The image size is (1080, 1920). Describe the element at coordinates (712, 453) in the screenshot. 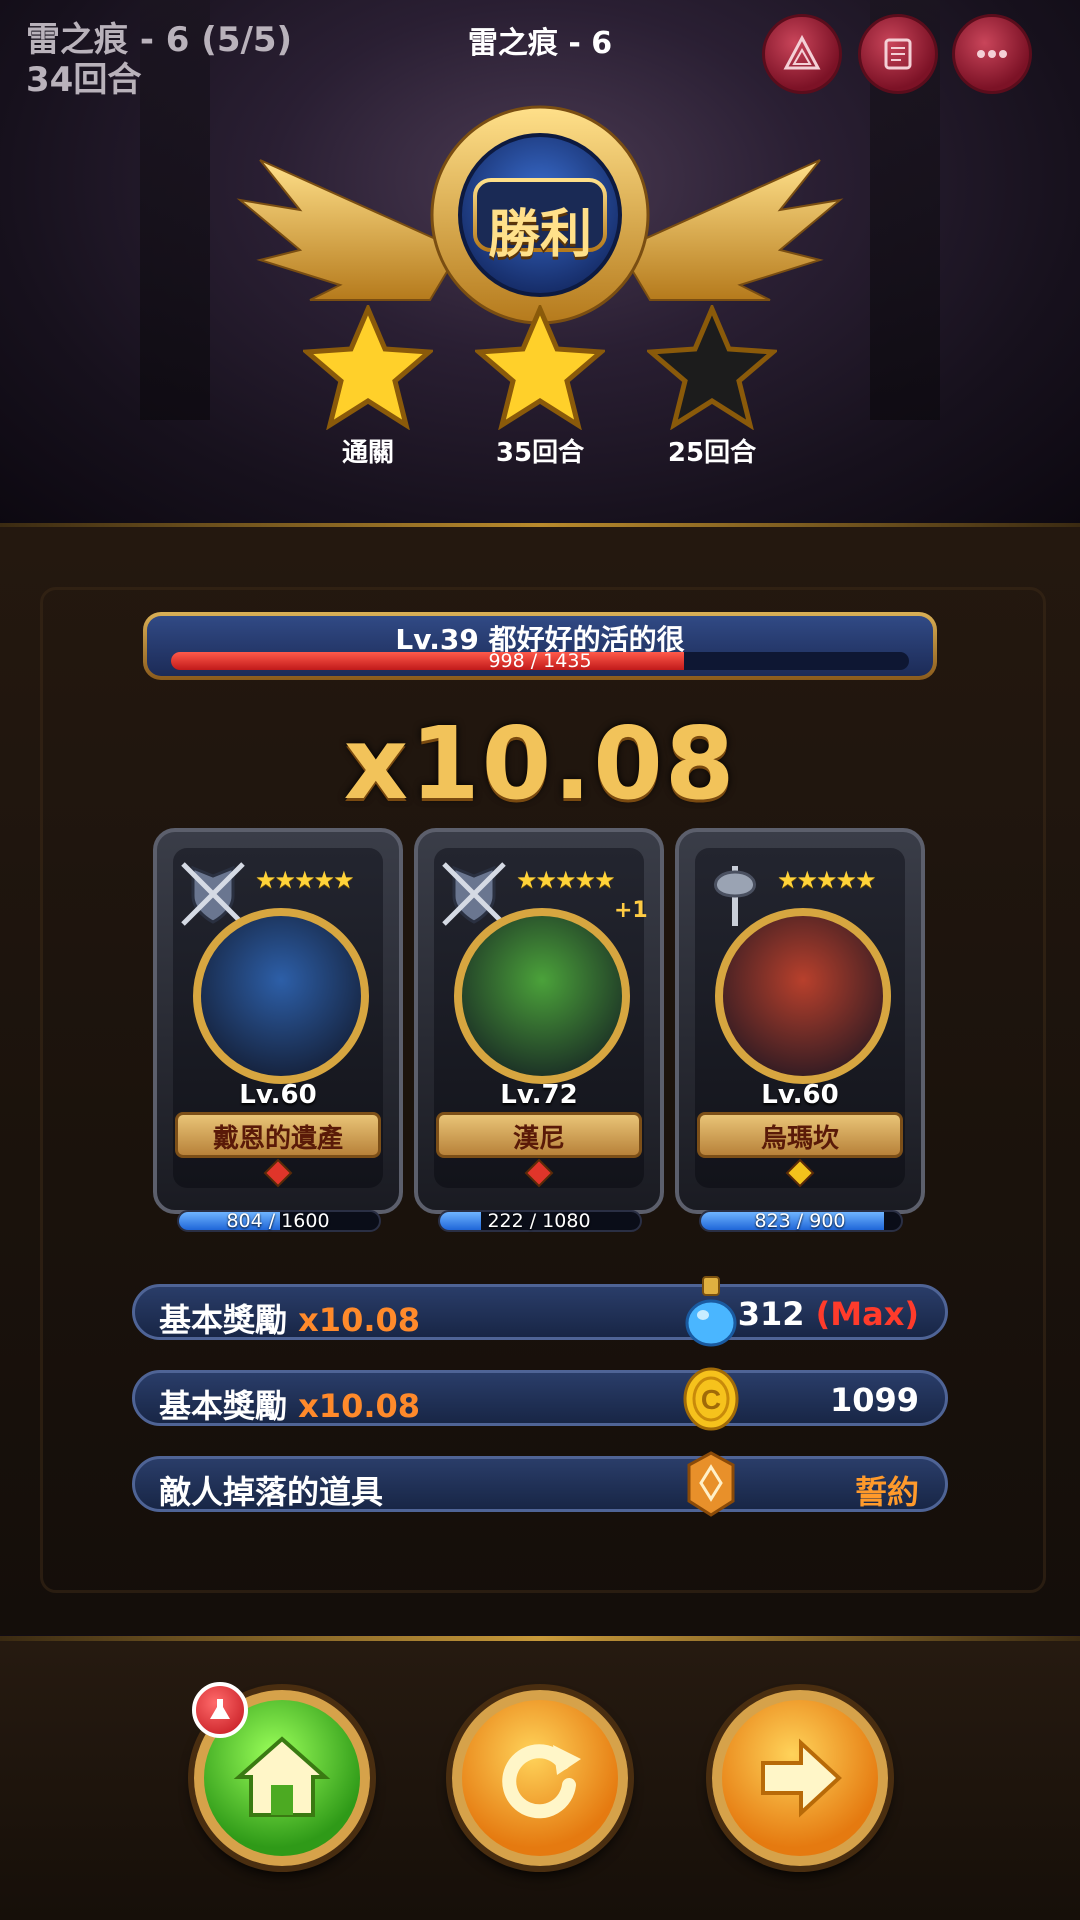

I see `star-label: 25回合` at that location.